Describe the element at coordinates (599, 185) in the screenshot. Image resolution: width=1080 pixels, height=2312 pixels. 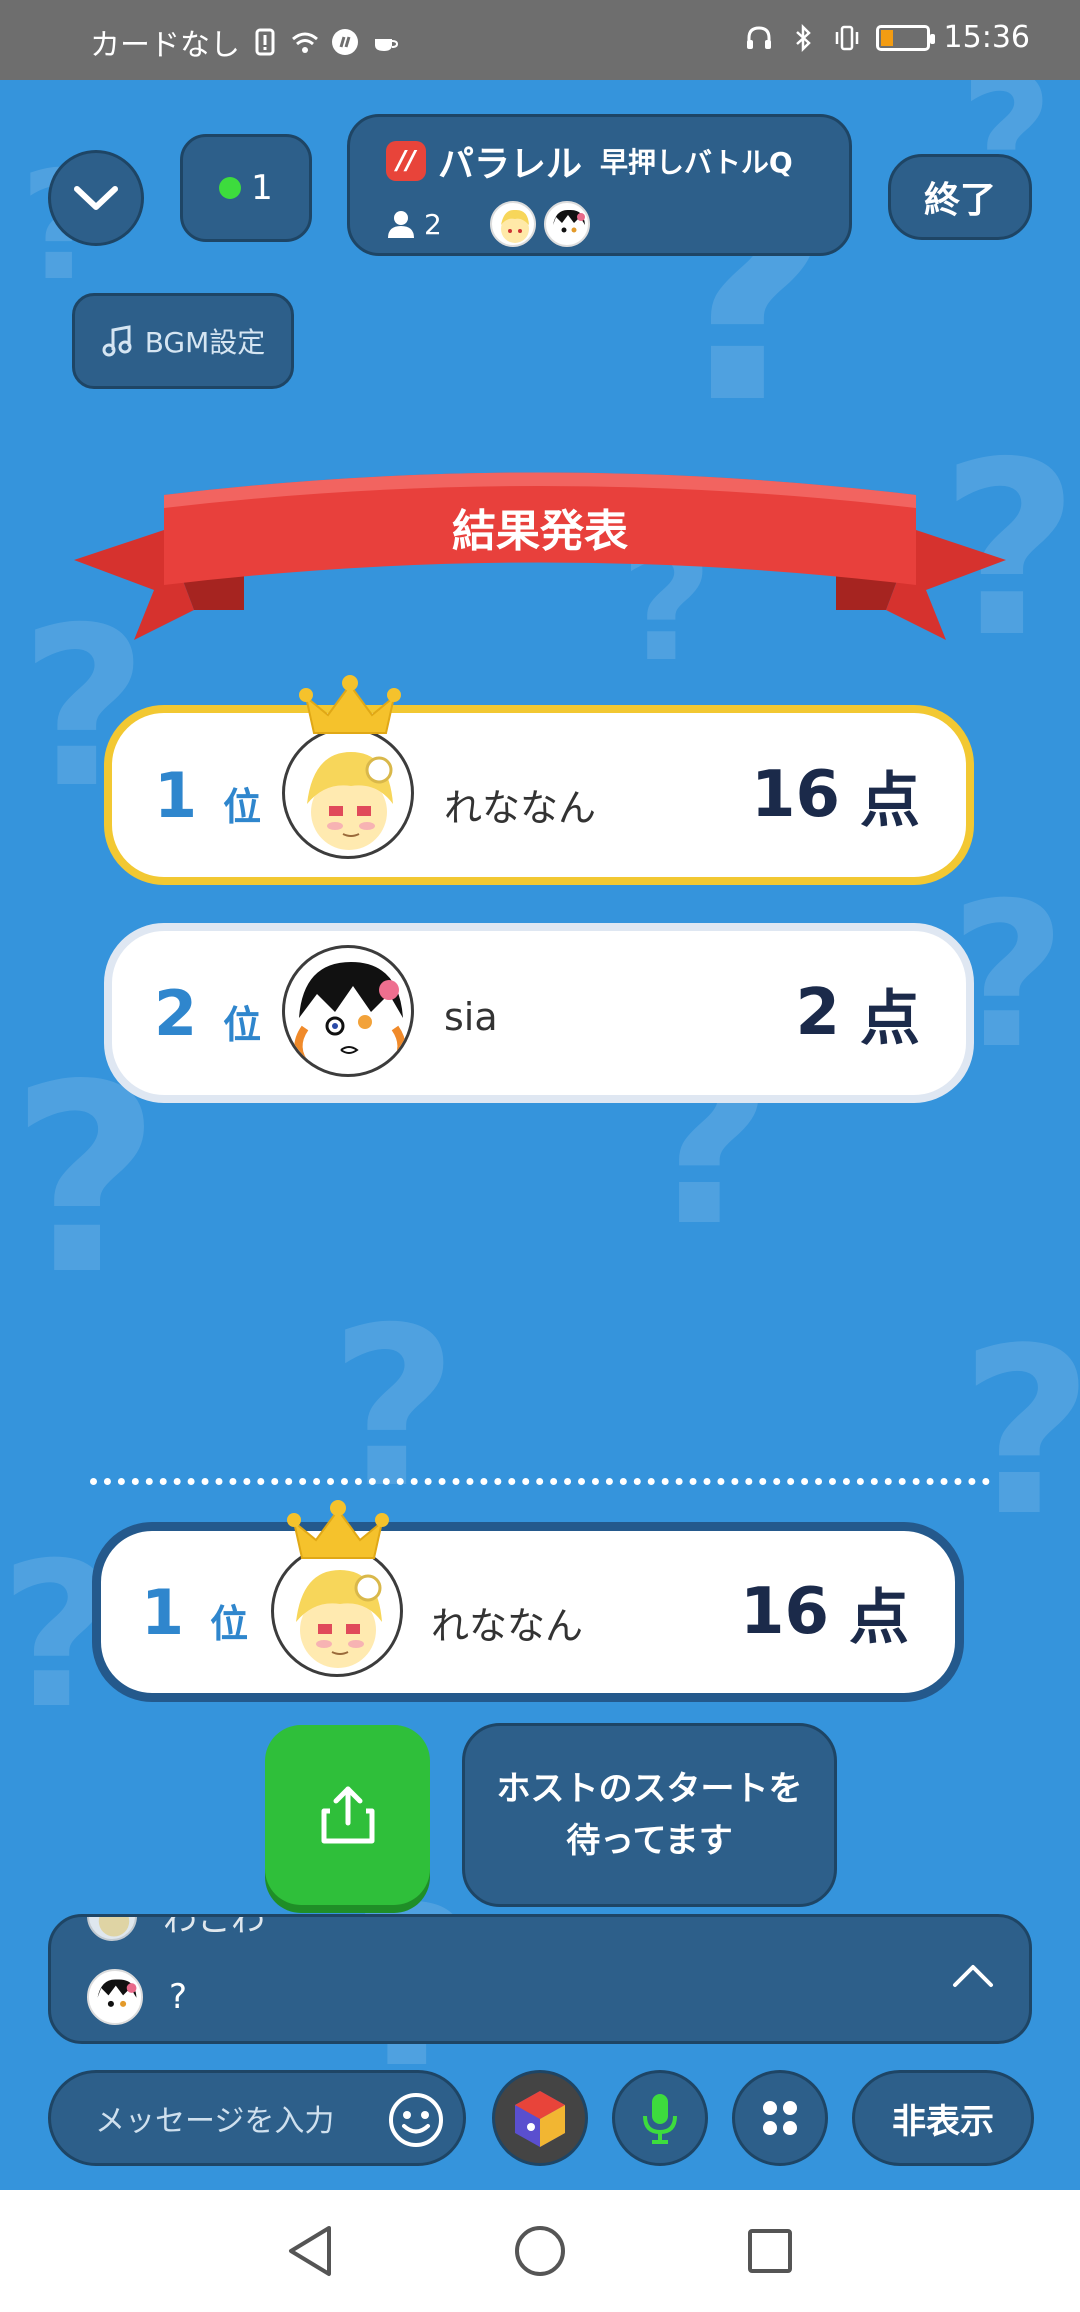
I see `room-info-panel: // パラレル 早押しバトルQ 2` at that location.